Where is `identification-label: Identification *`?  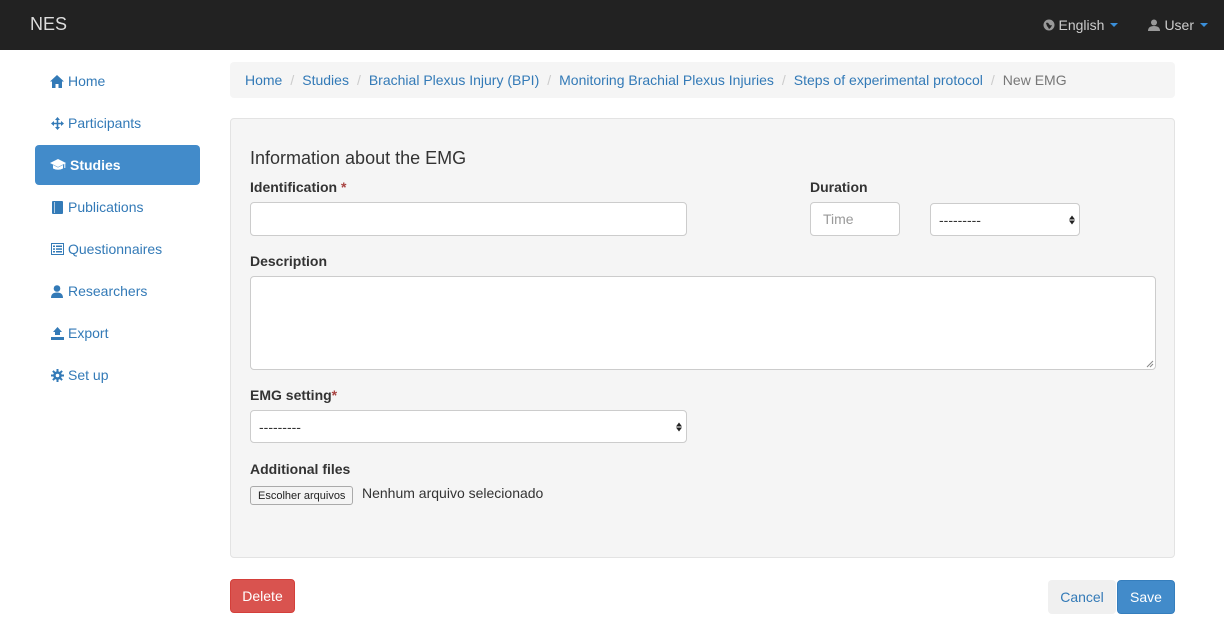 identification-label: Identification * is located at coordinates (298, 187).